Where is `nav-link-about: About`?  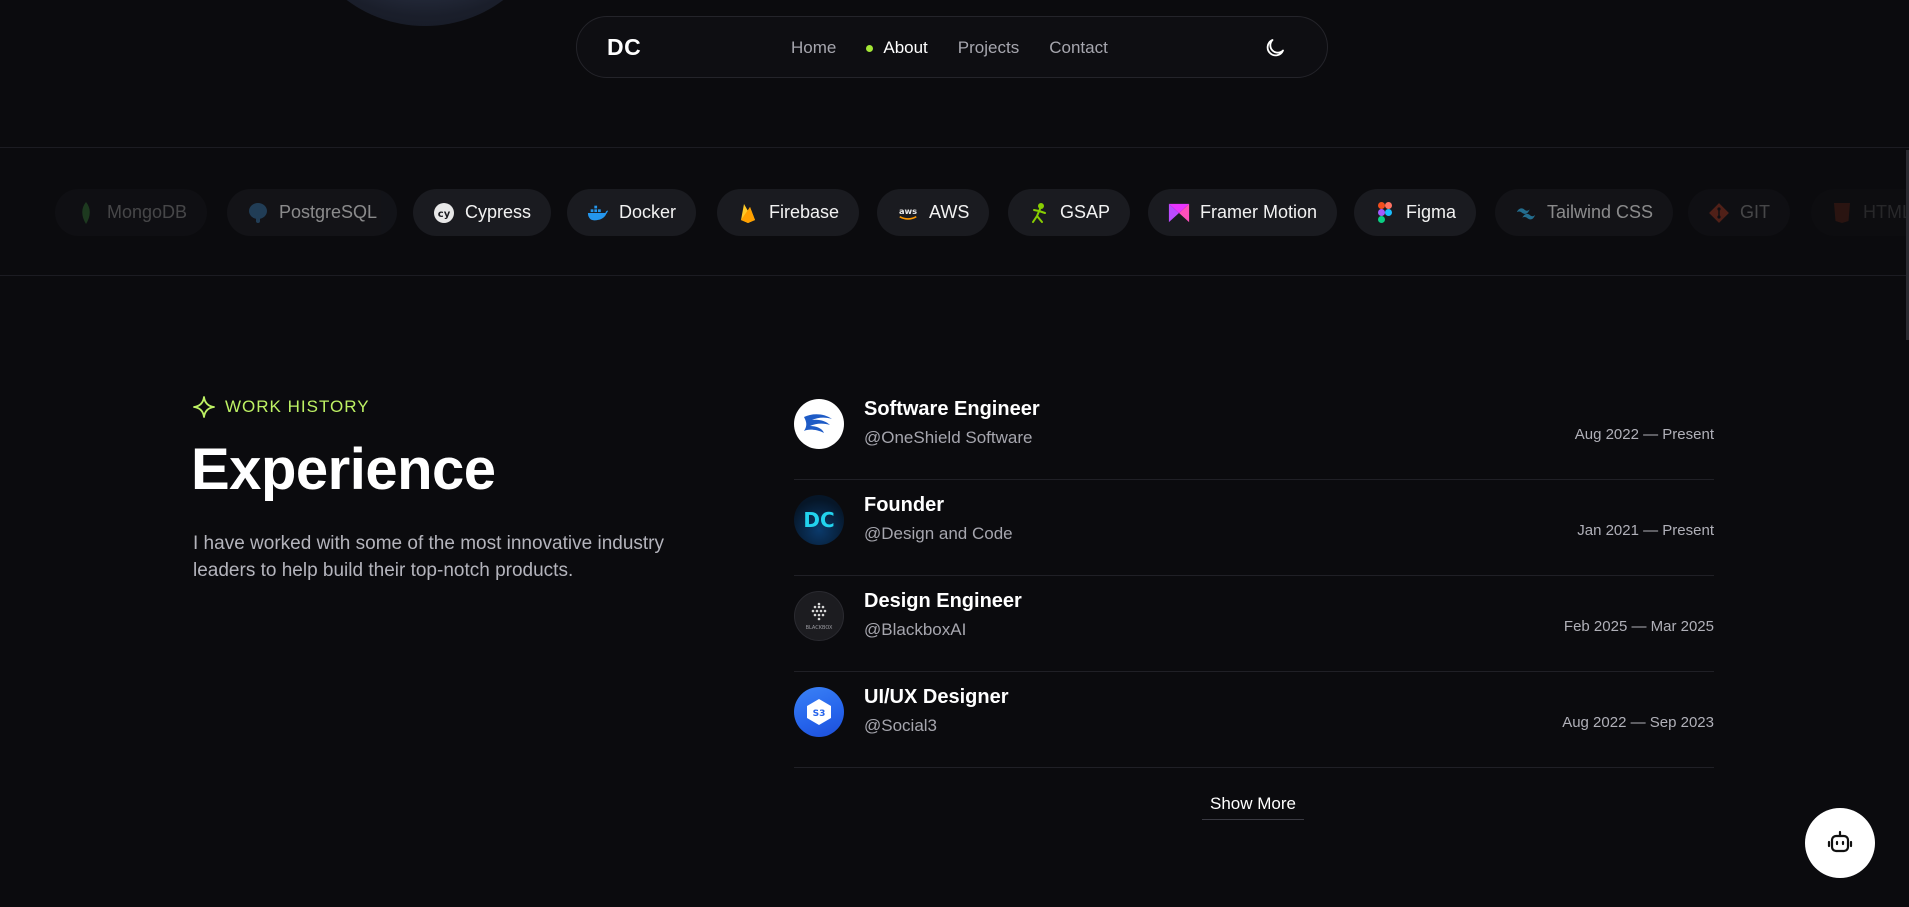 nav-link-about: About is located at coordinates (897, 48).